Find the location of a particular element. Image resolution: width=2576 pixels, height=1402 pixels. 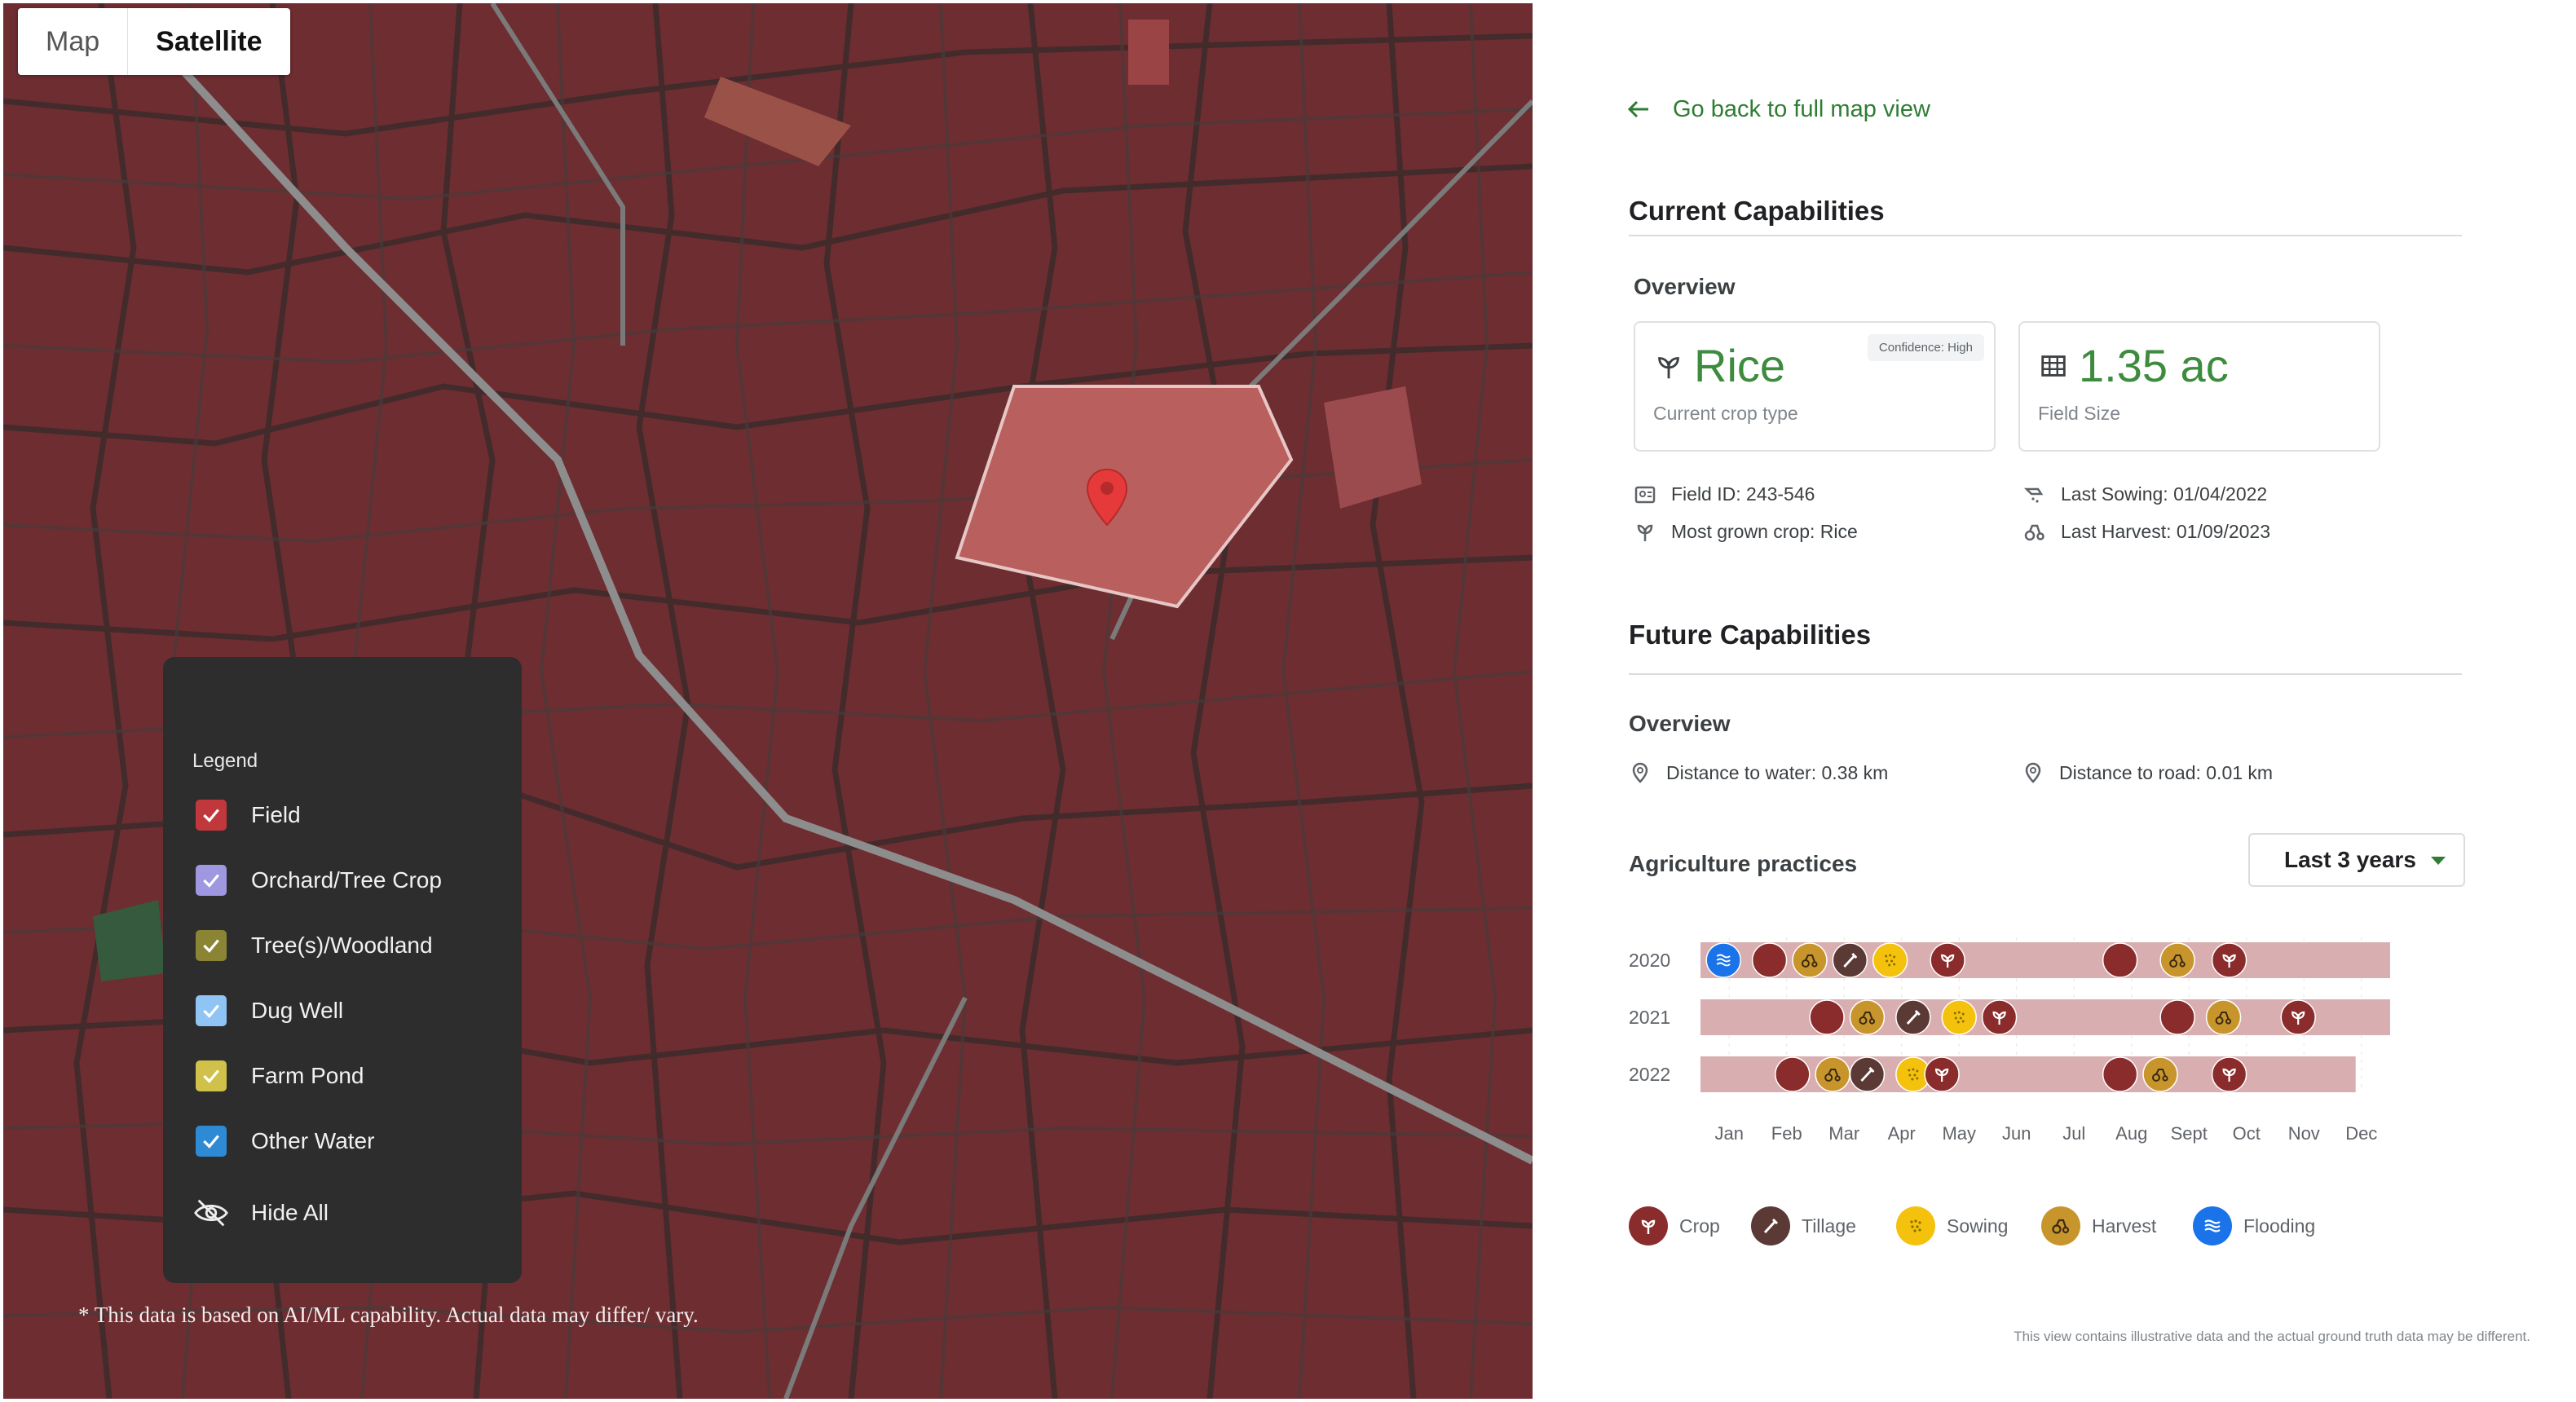

crop-icon is located at coordinates (1668, 367).